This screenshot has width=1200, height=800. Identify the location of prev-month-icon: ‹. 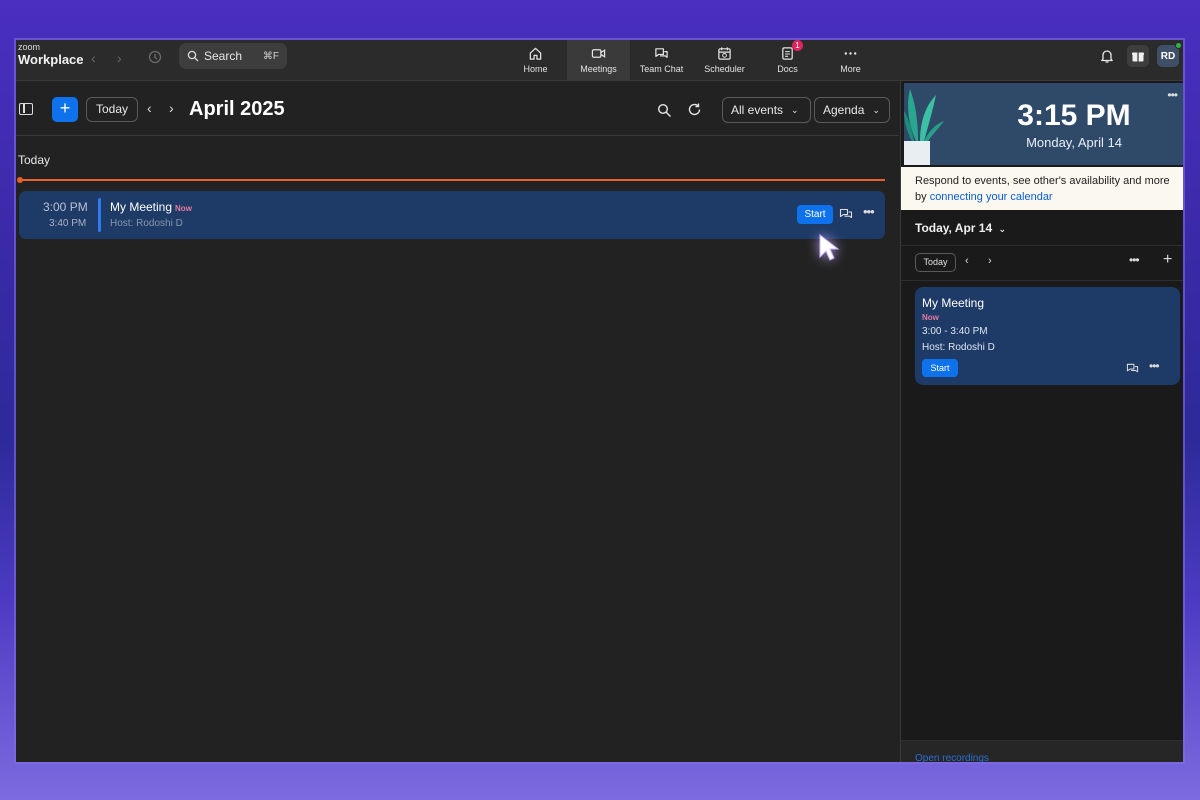
(149, 108).